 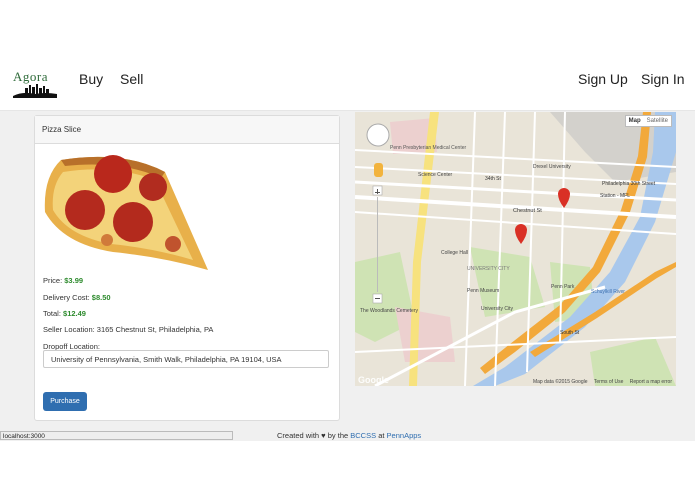 I want to click on map-label-penn-park: Penn Park, so click(x=563, y=287).